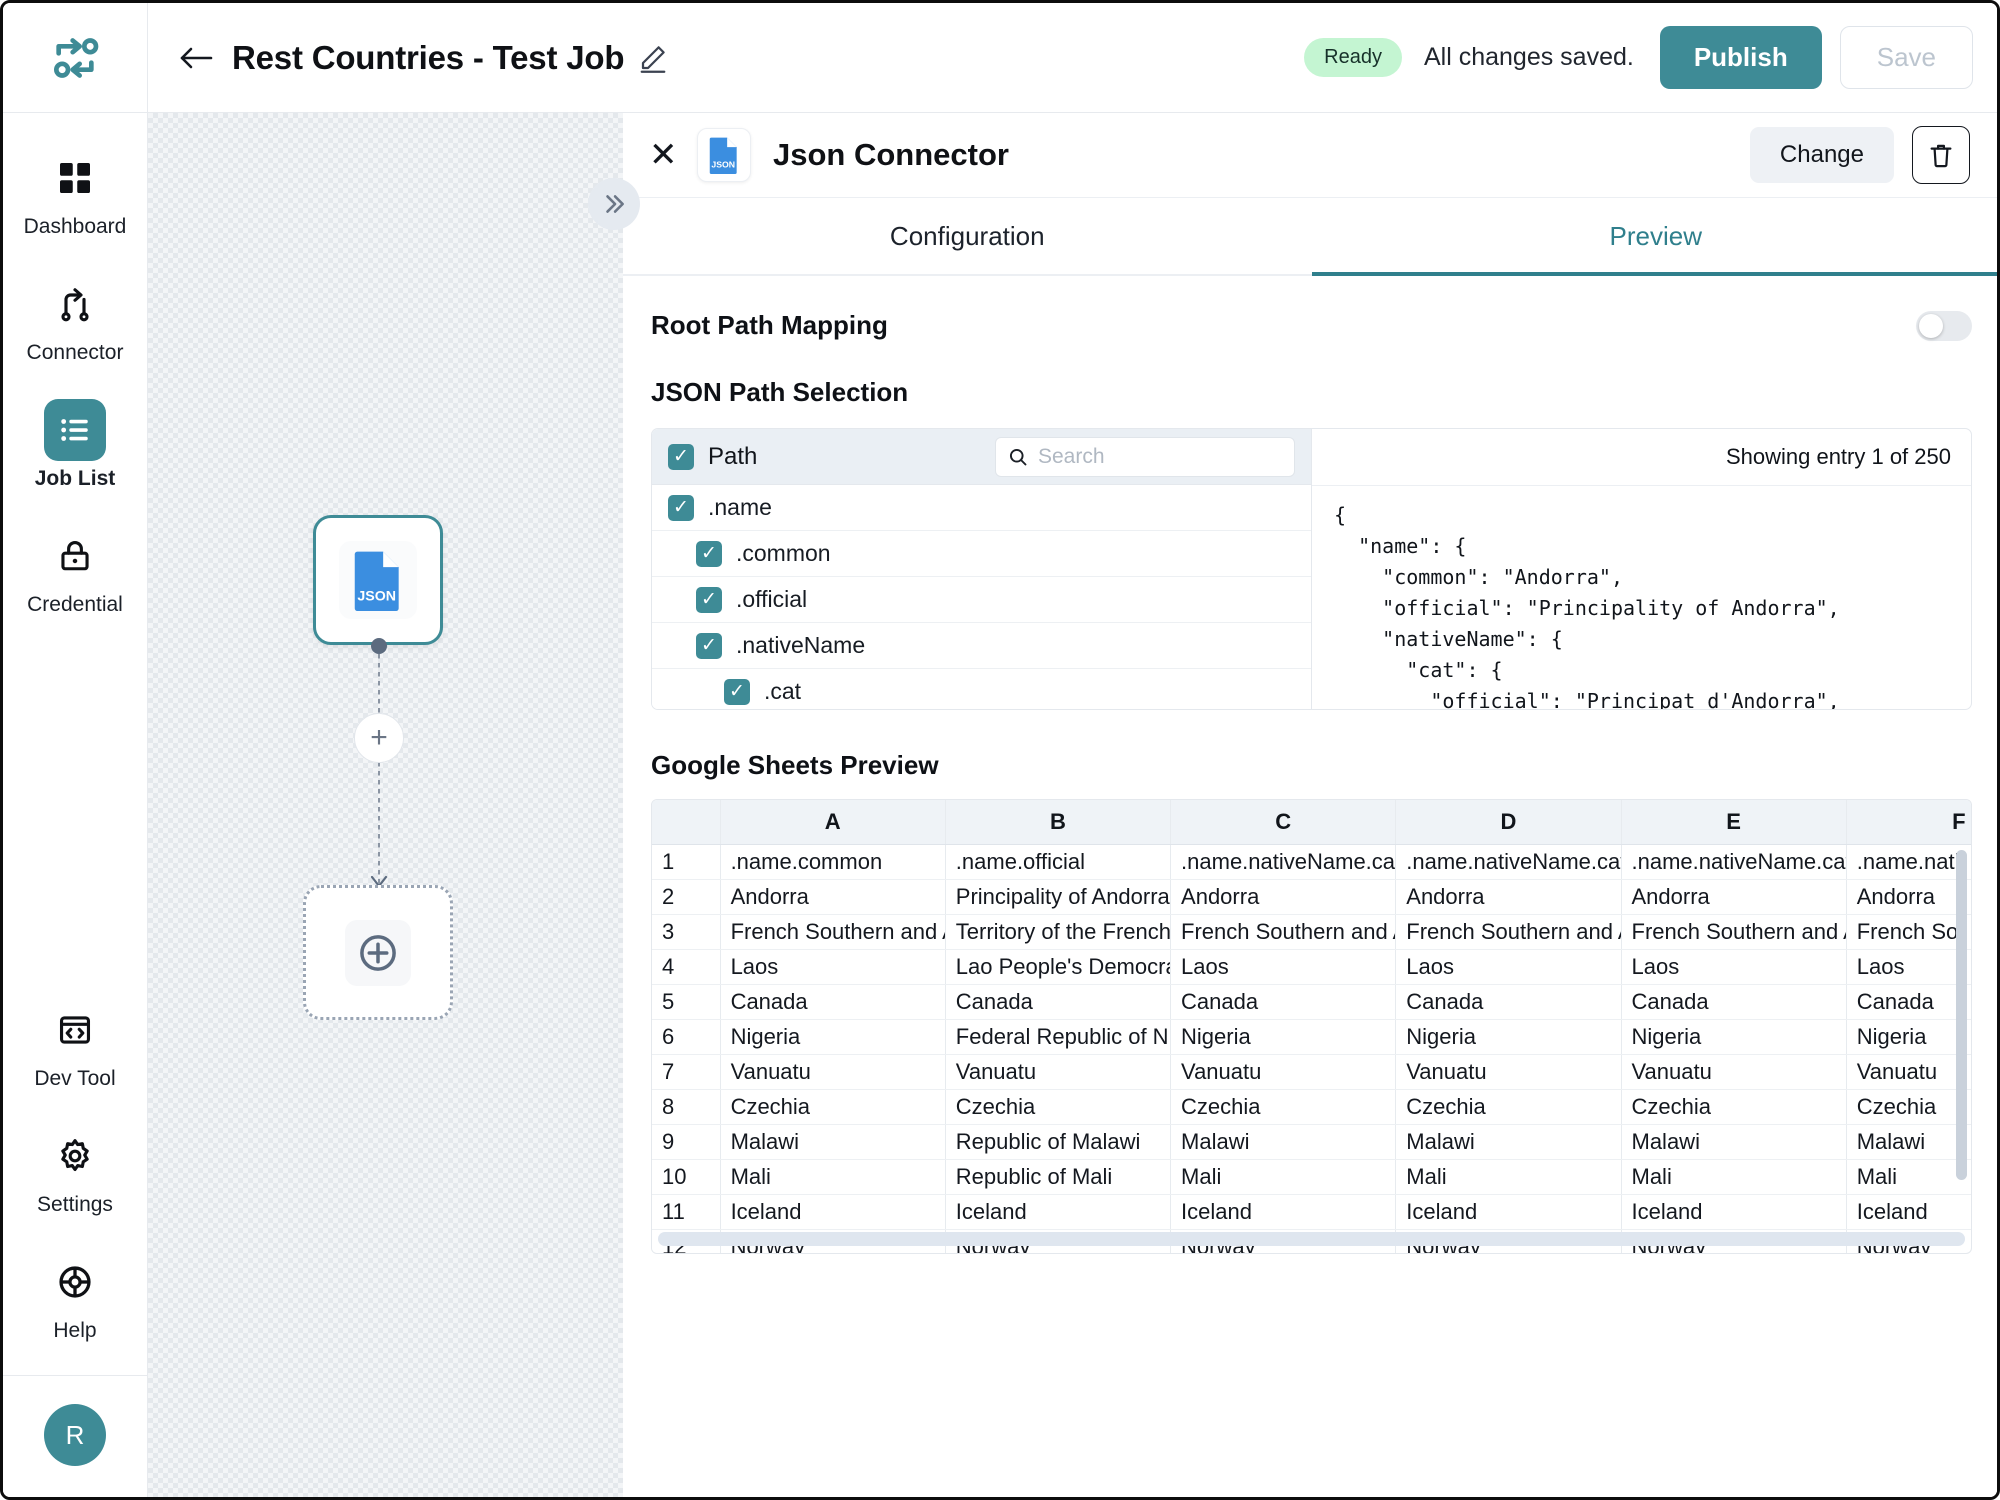  What do you see at coordinates (1283, 822) in the screenshot?
I see `column-header-c: C` at bounding box center [1283, 822].